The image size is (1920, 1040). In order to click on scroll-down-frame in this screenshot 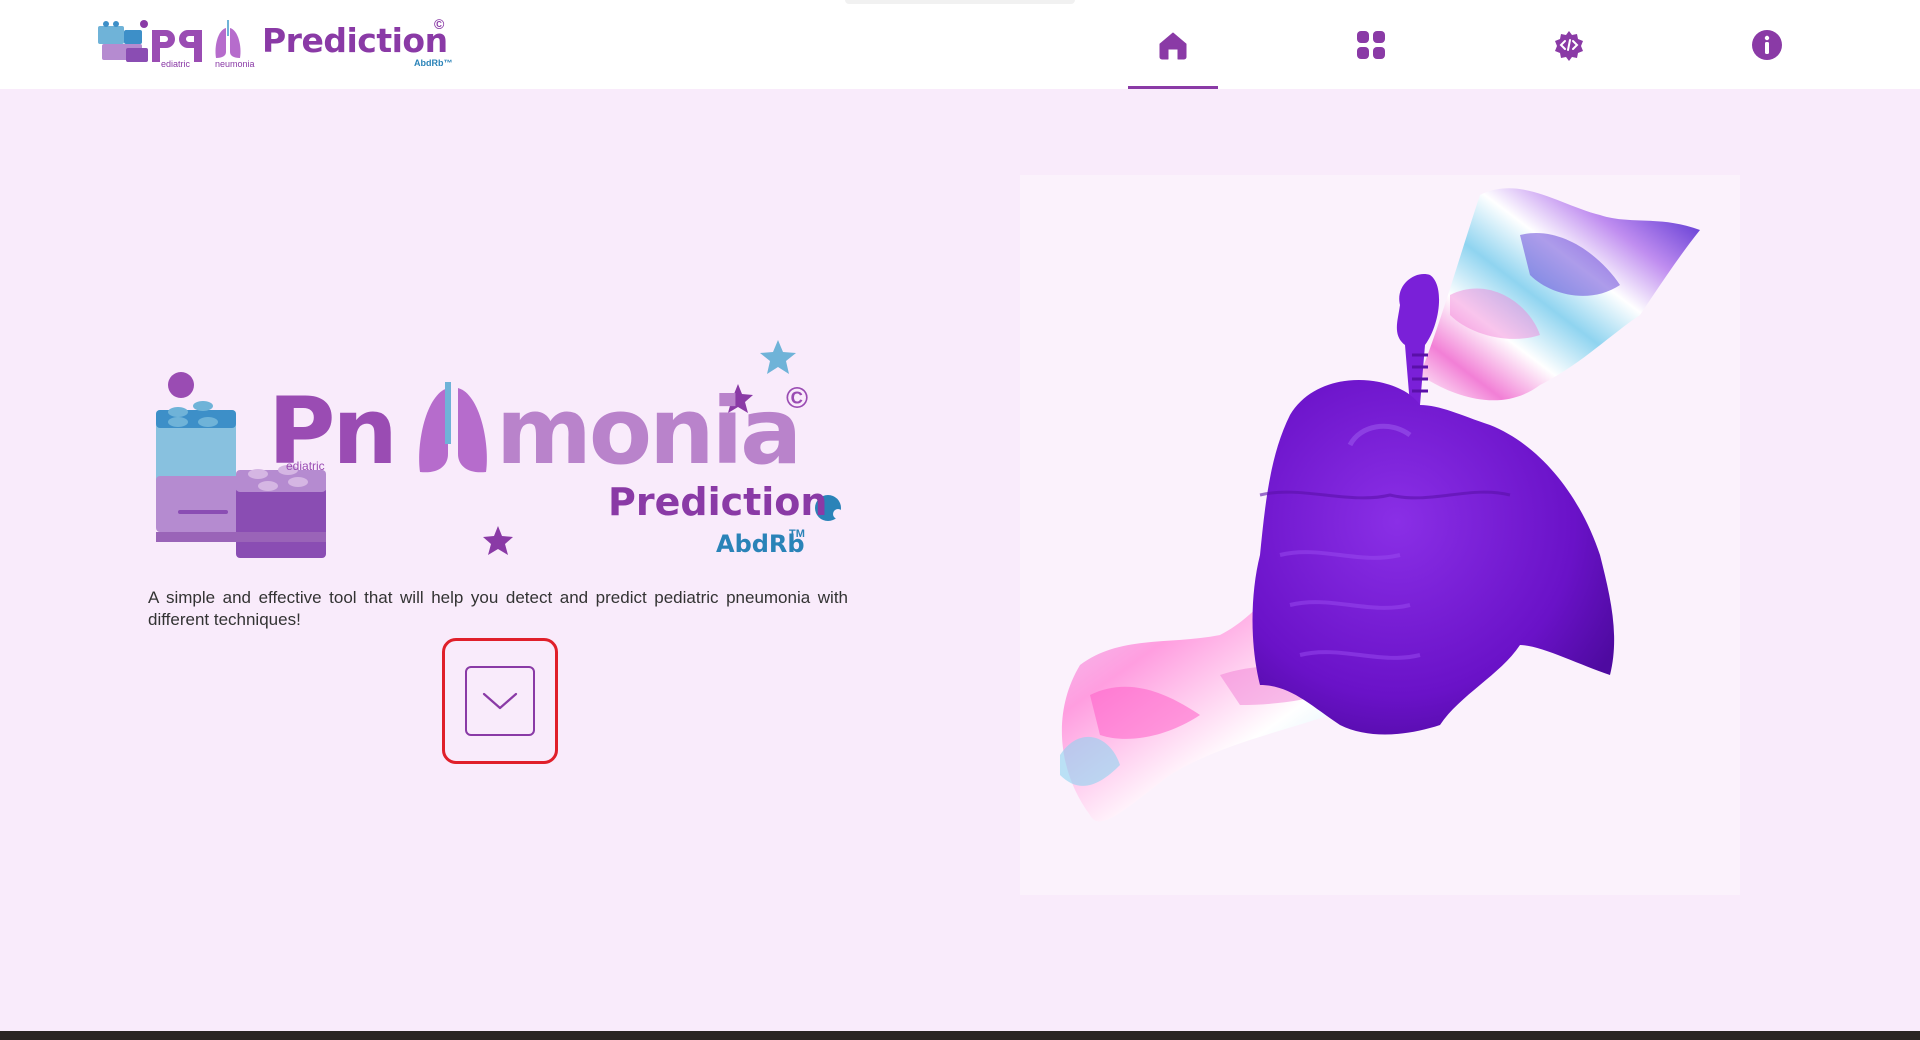, I will do `click(500, 701)`.